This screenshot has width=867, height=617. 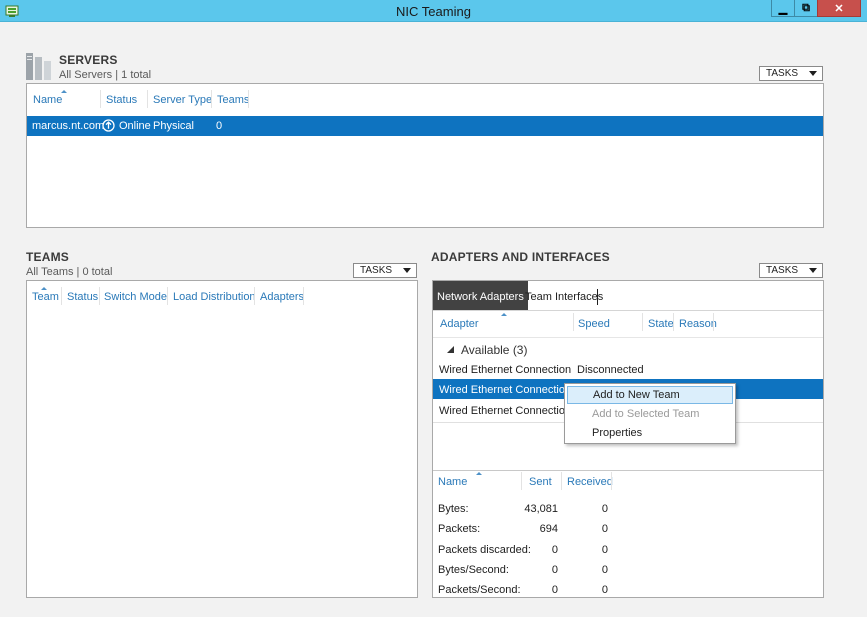 What do you see at coordinates (219, 126) in the screenshot?
I see `server-teams: 0` at bounding box center [219, 126].